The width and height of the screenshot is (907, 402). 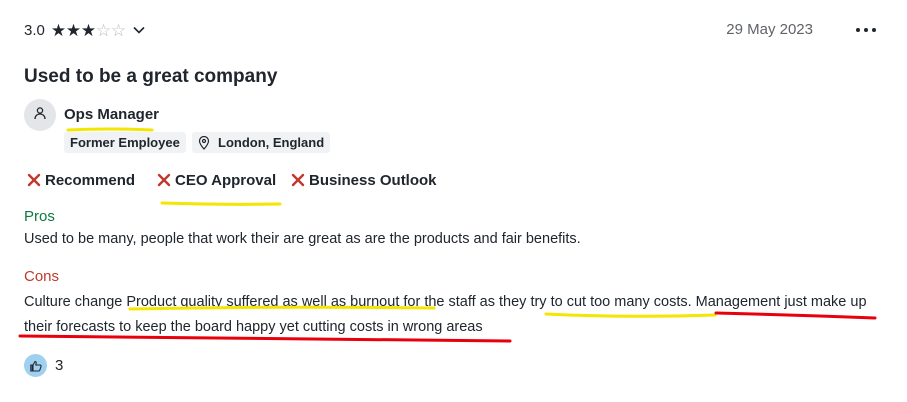 I want to click on location-badge: London, England, so click(x=261, y=142).